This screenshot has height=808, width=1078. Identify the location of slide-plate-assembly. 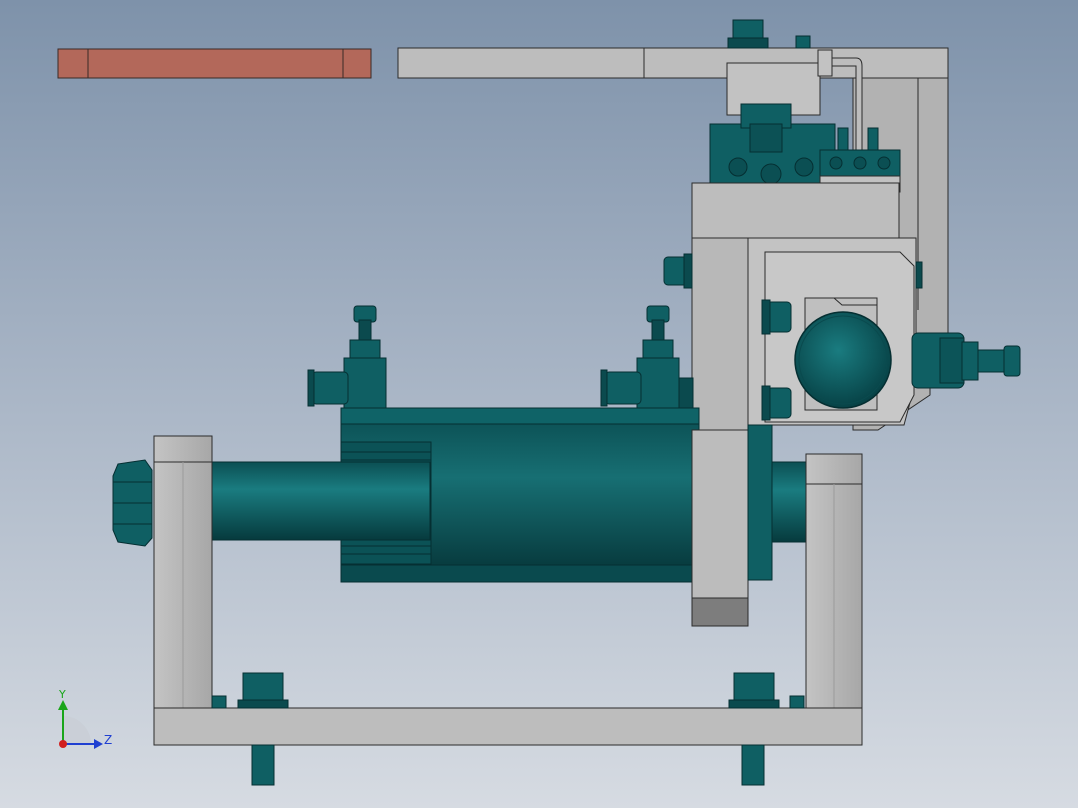
(804, 306).